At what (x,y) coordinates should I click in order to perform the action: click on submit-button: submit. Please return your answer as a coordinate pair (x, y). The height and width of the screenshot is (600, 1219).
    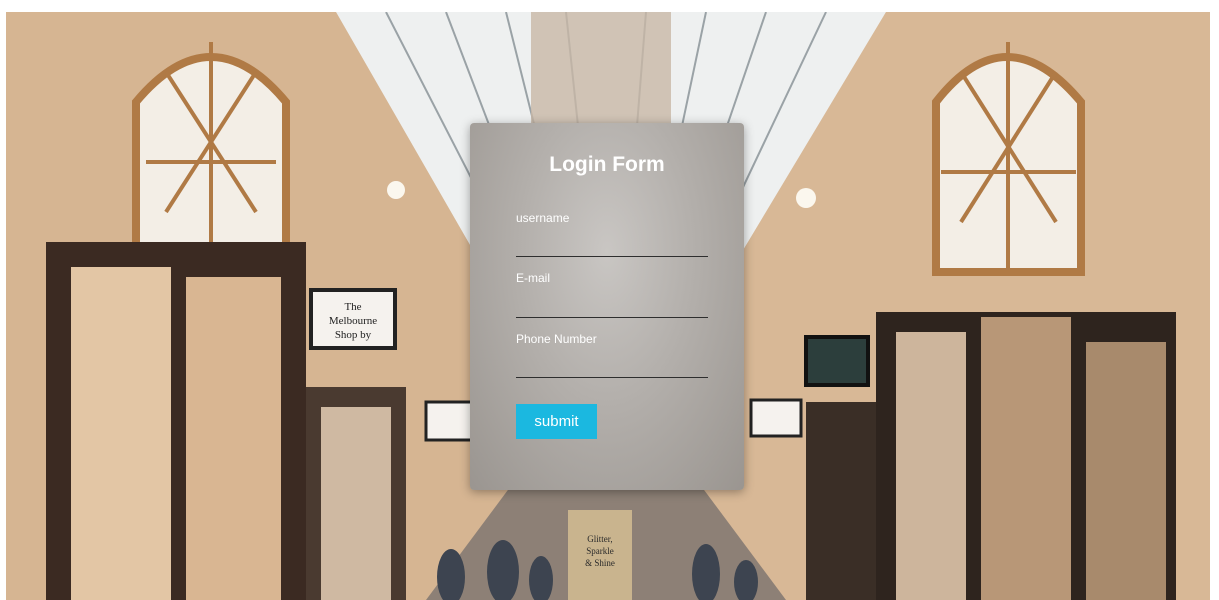
    Looking at the image, I should click on (556, 421).